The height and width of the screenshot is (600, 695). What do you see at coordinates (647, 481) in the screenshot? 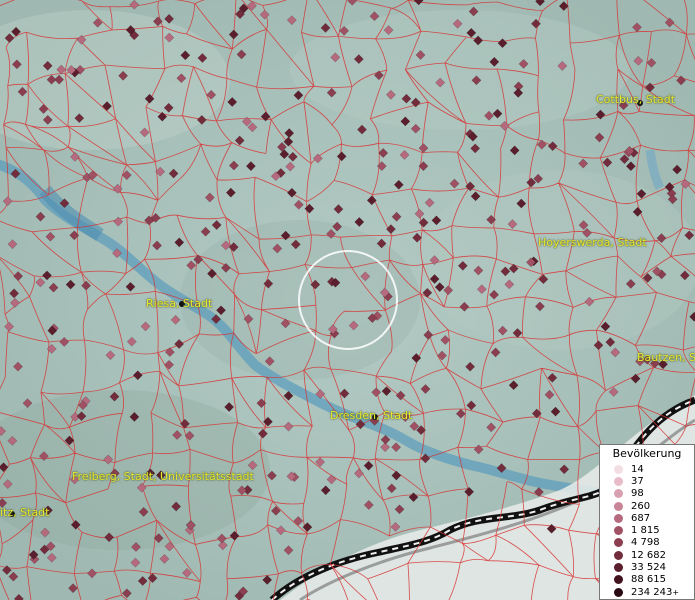
I see `legend-item: 37` at bounding box center [647, 481].